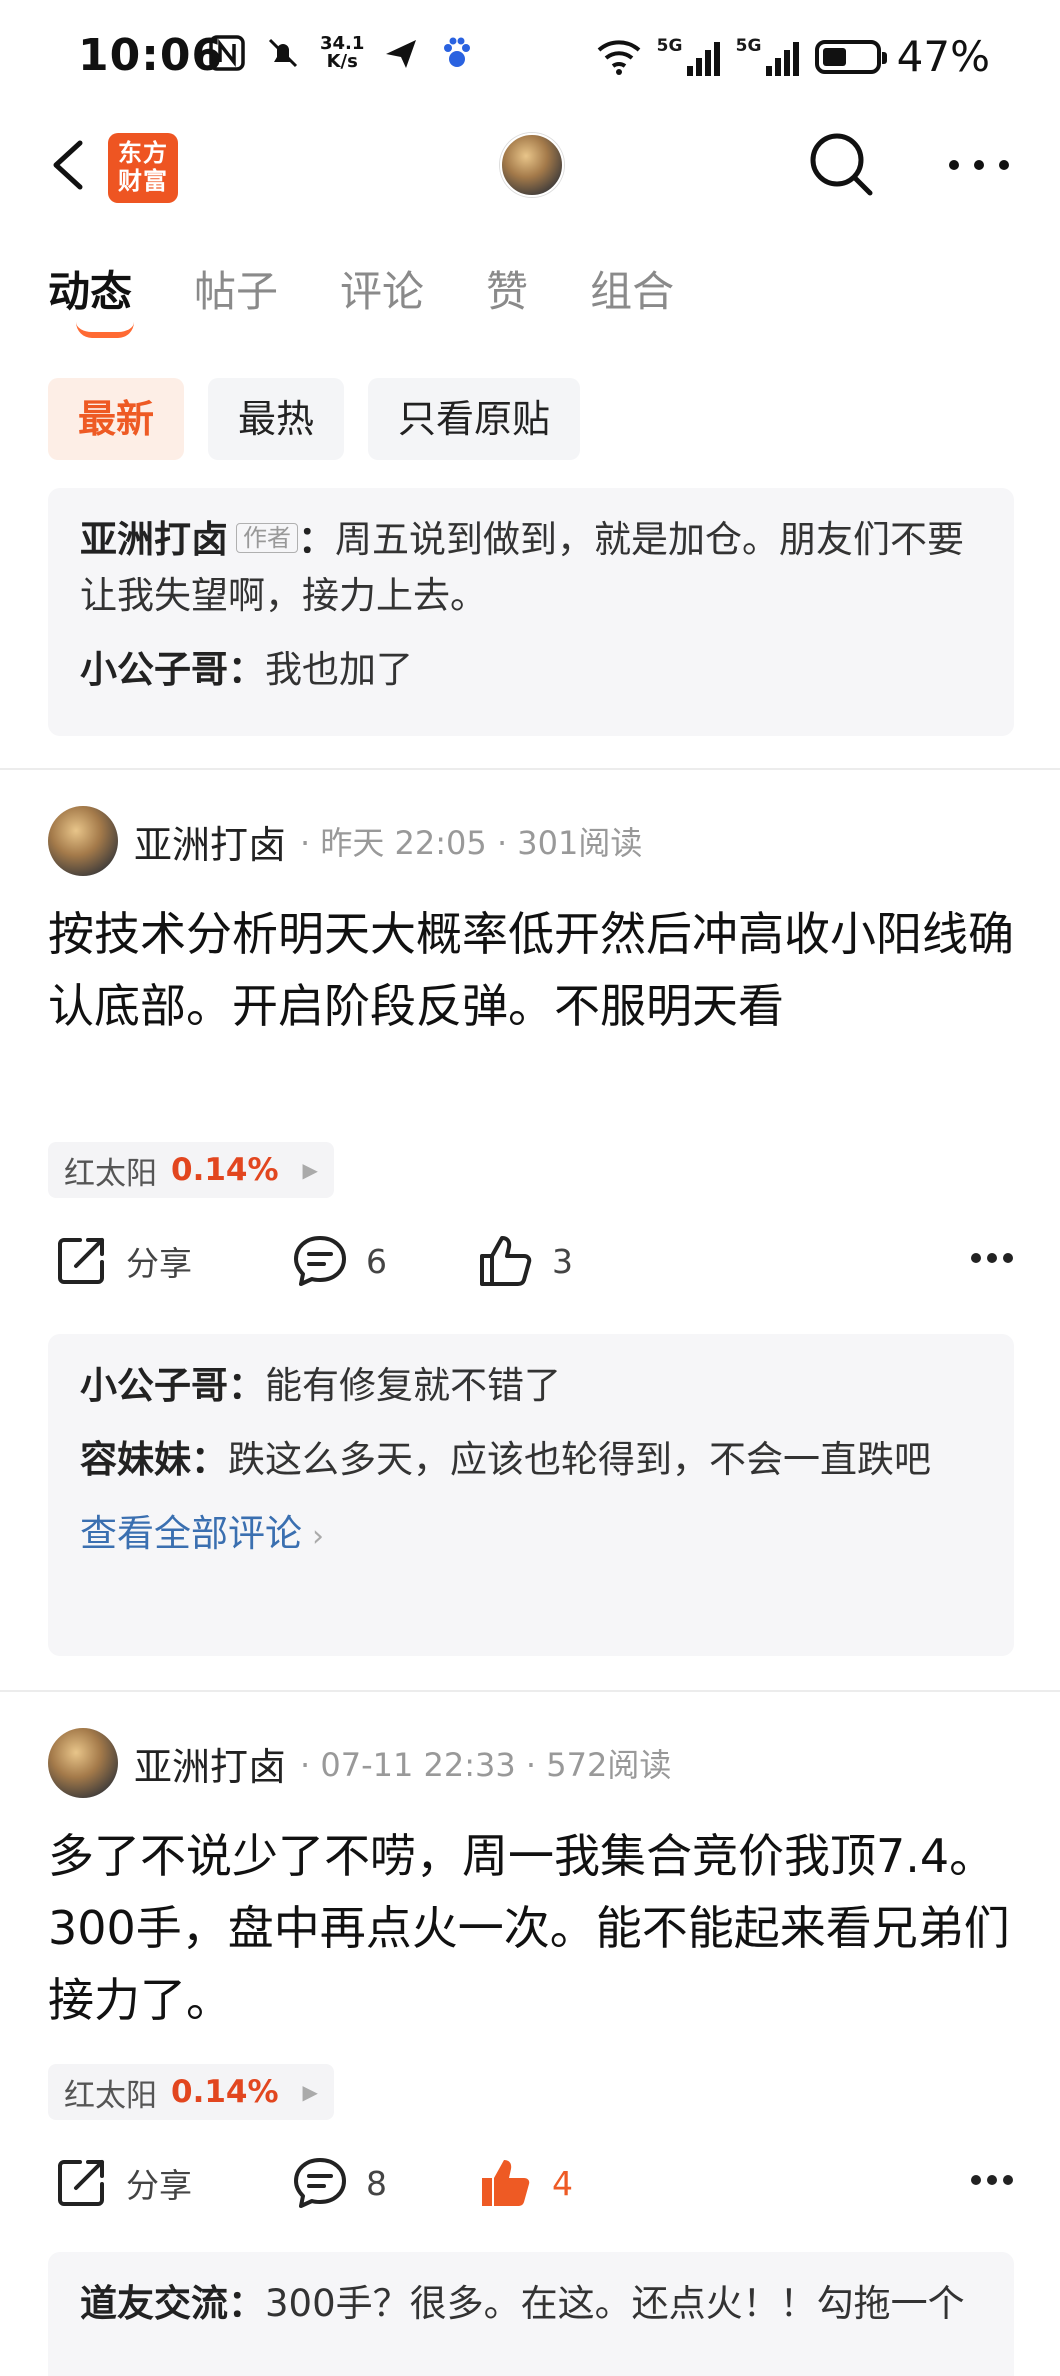 This screenshot has height=2376, width=1060. I want to click on top-header: 东方 财富, so click(530, 165).